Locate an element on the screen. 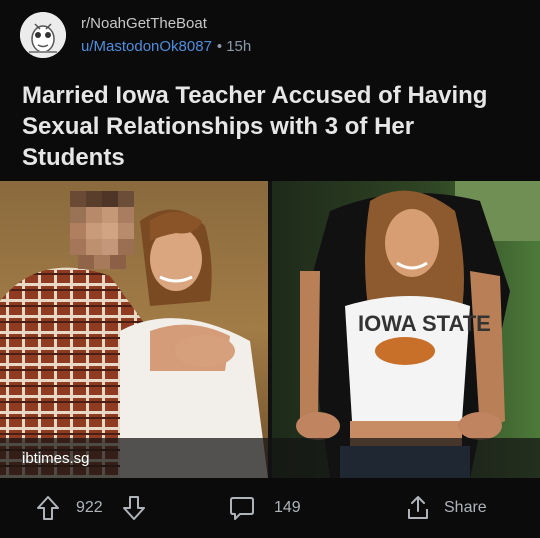 This screenshot has width=540, height=538. post-age: 15h is located at coordinates (239, 46).